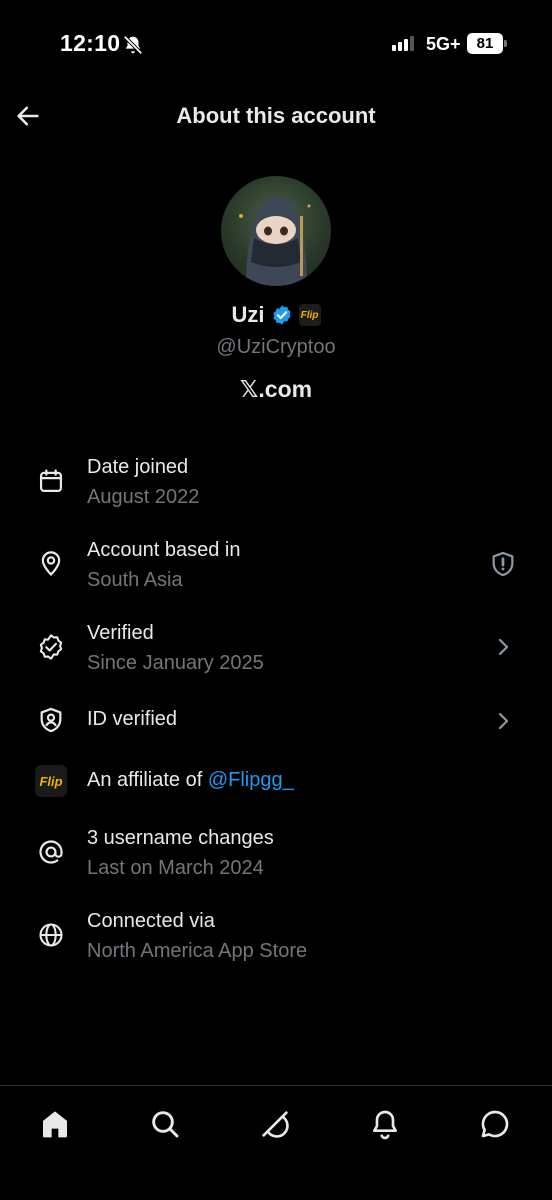 The width and height of the screenshot is (552, 1200). I want to click on globe-icon, so click(51, 935).